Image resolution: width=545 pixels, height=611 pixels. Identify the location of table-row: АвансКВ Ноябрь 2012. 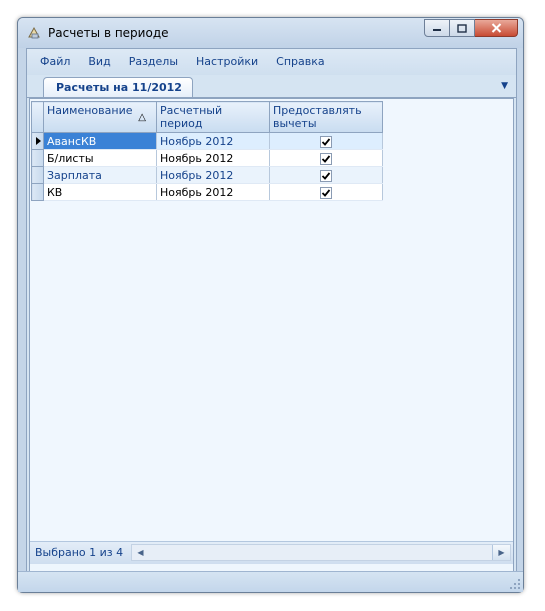
(207, 141).